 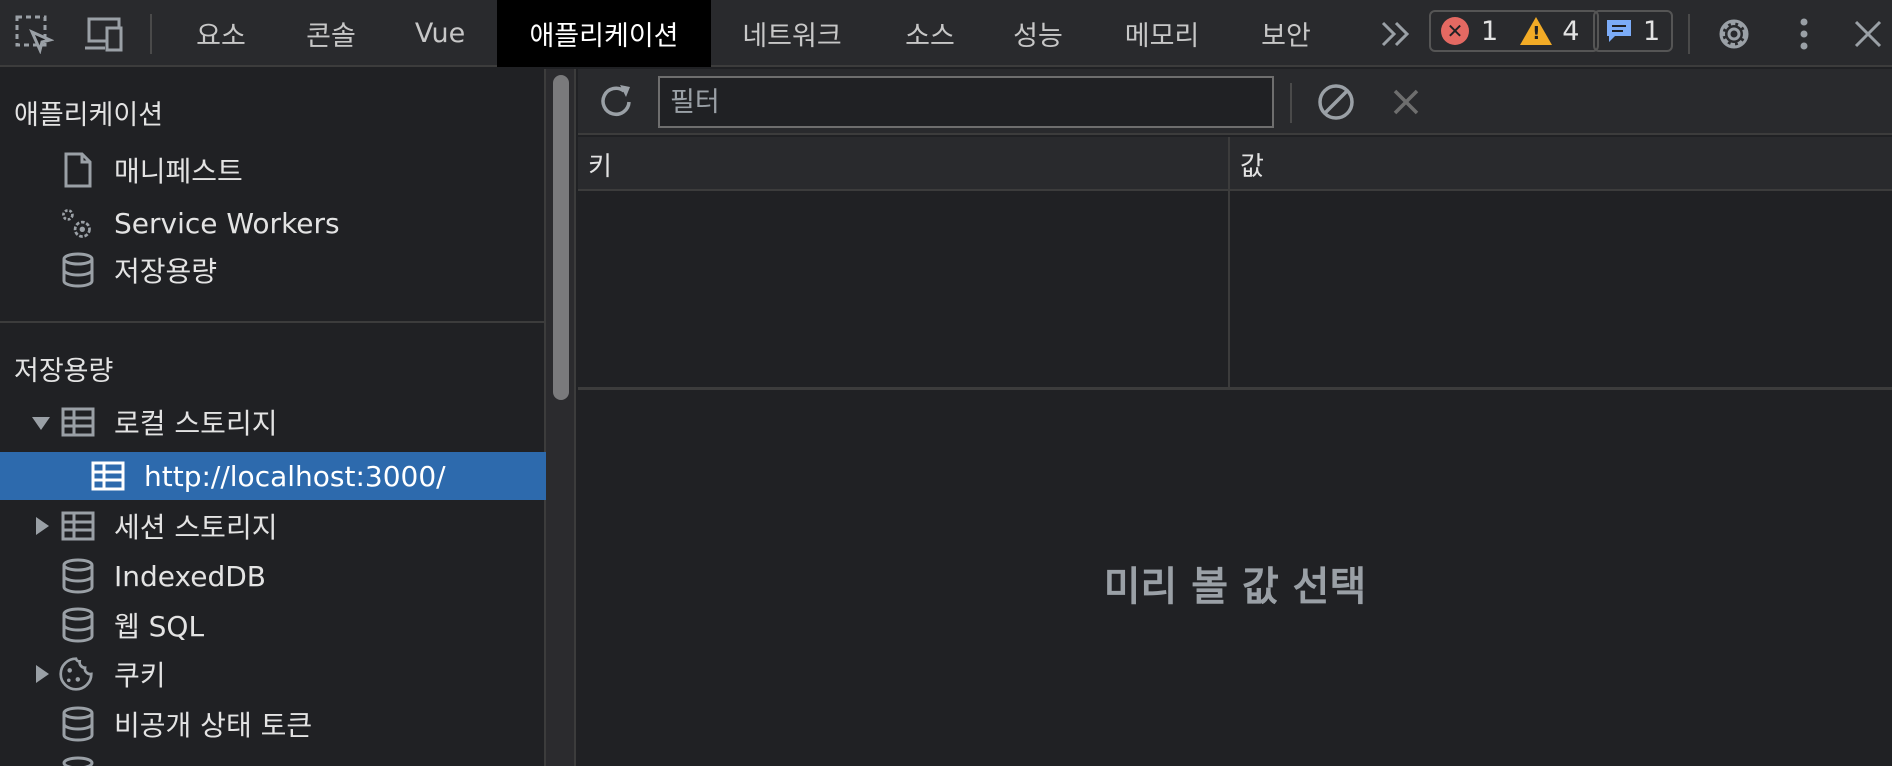 I want to click on warning-icon: !, so click(x=1536, y=31).